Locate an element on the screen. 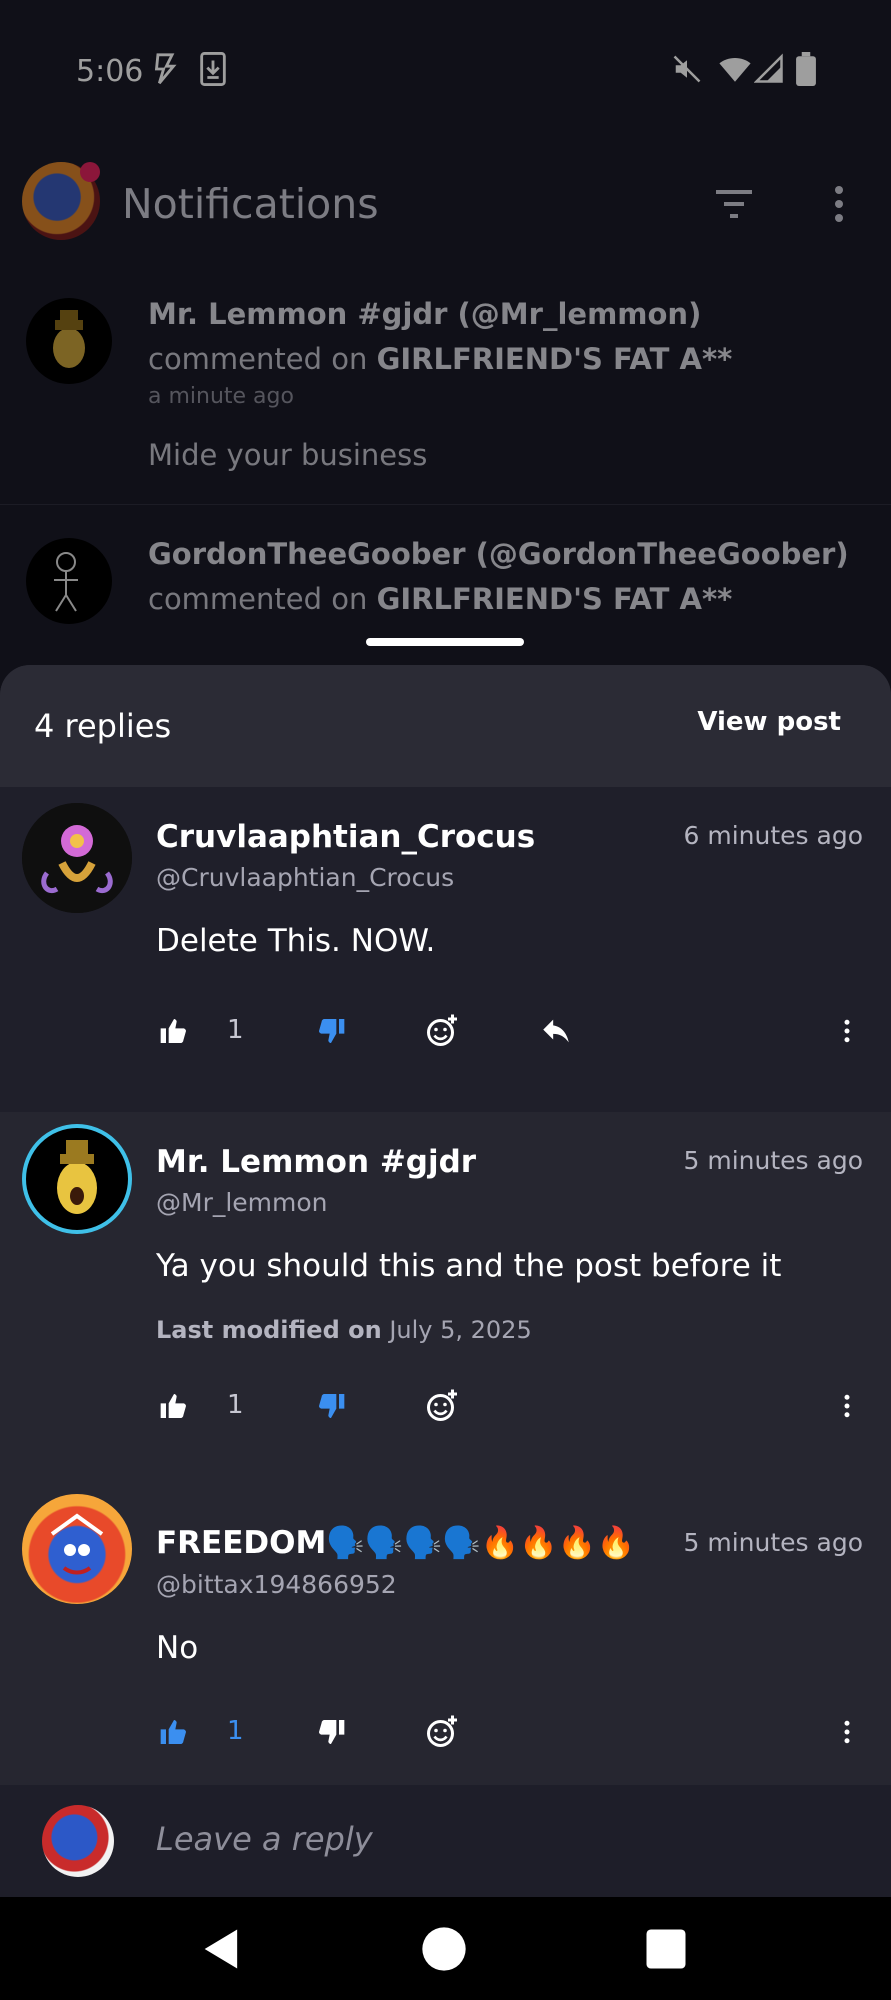  comment-handle: @Cruvlaaphtian_Crocus is located at coordinates (305, 877).